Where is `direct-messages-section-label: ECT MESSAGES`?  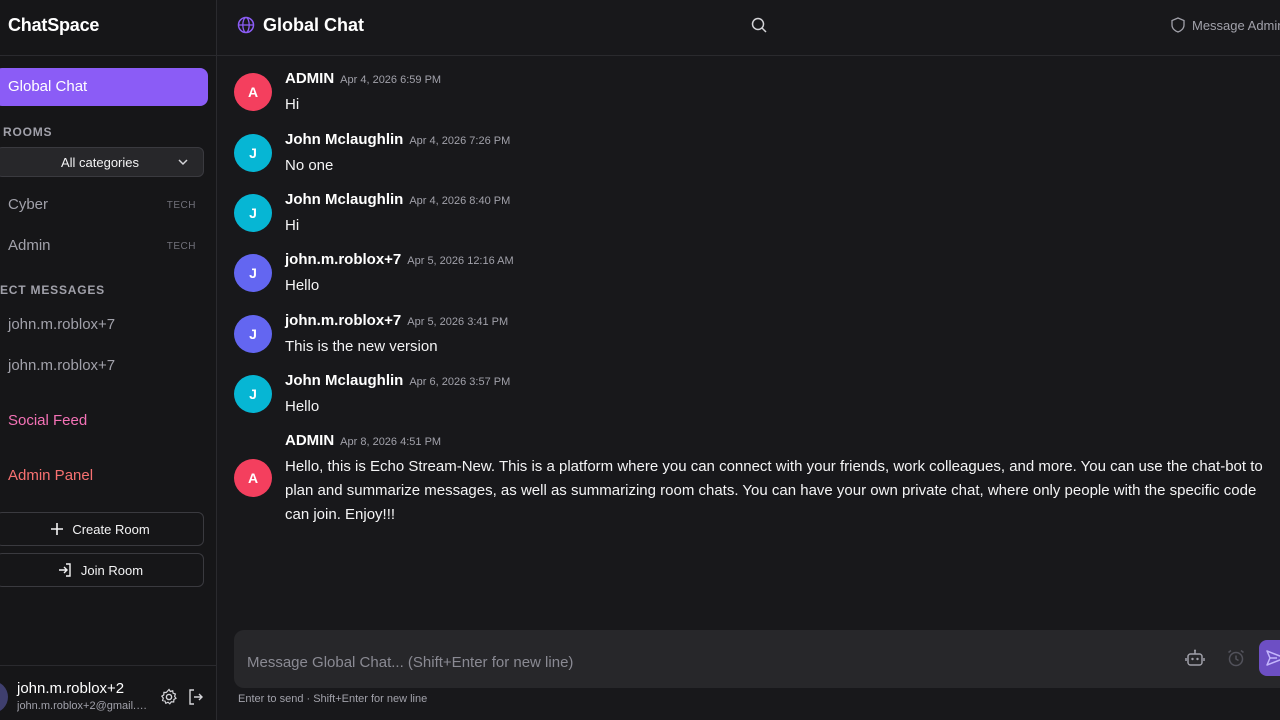 direct-messages-section-label: ECT MESSAGES is located at coordinates (52, 290).